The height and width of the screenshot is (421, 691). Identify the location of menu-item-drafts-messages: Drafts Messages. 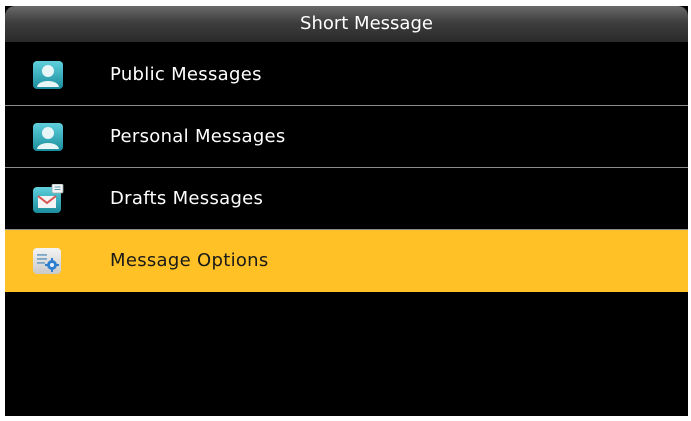
(346, 199).